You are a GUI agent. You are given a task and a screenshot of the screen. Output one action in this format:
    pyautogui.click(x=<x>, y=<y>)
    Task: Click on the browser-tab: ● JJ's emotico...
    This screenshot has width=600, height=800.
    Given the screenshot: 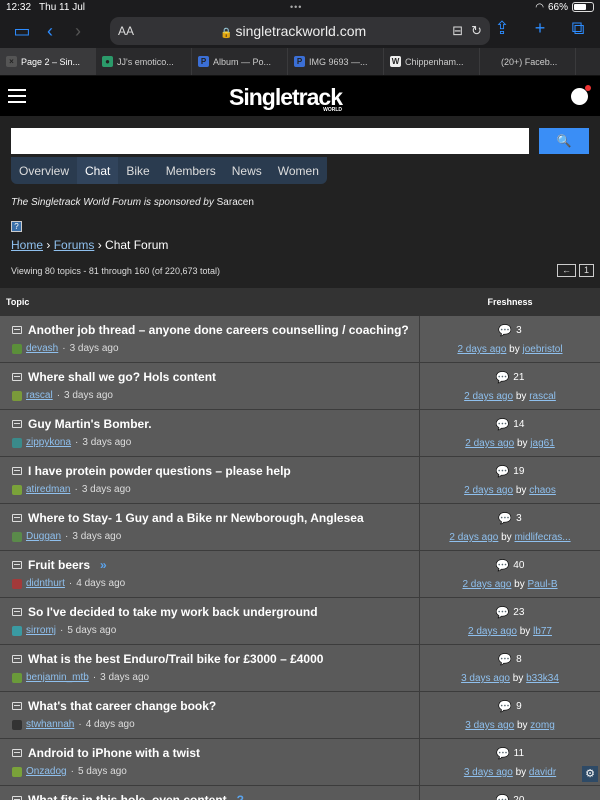 What is the action you would take?
    pyautogui.click(x=144, y=61)
    